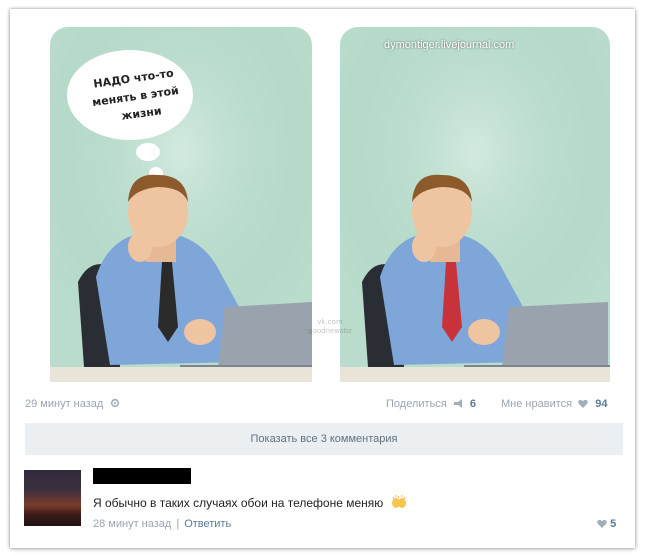  Describe the element at coordinates (330, 331) in the screenshot. I see `svg-text: goodnewsbz` at that location.